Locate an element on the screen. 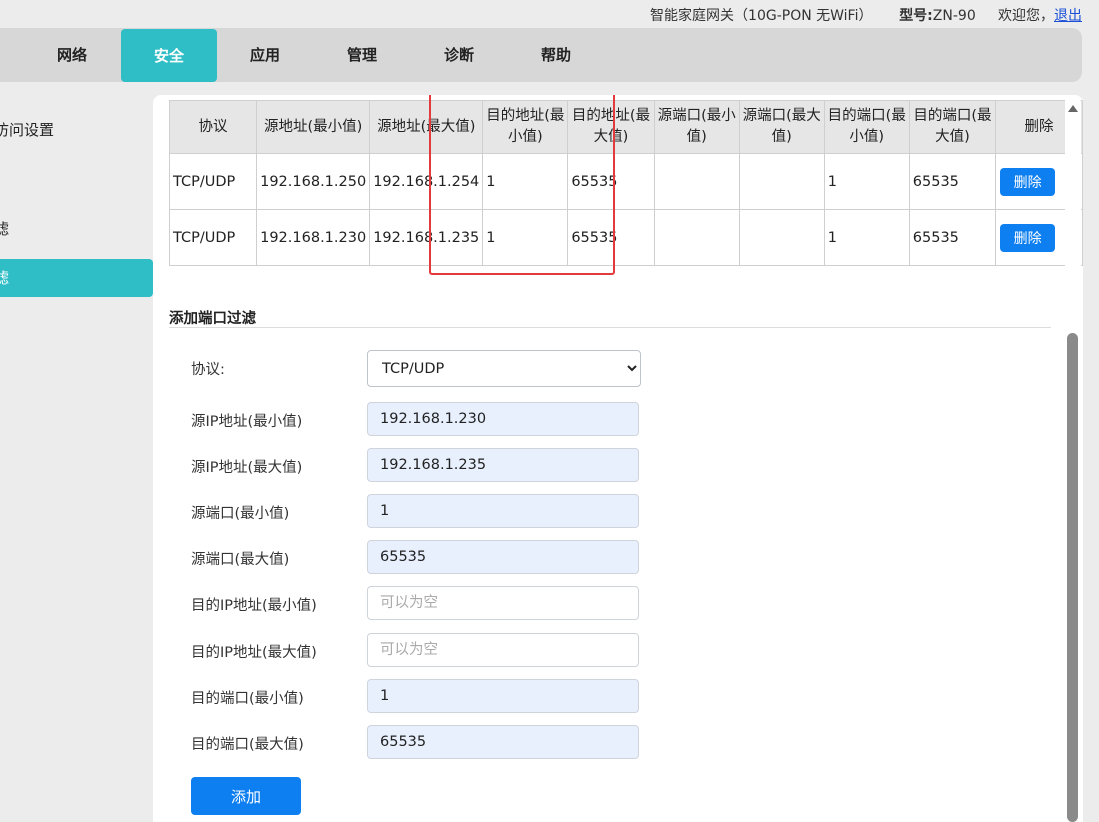  form-row: 源端口(最大值) is located at coordinates (491, 558).